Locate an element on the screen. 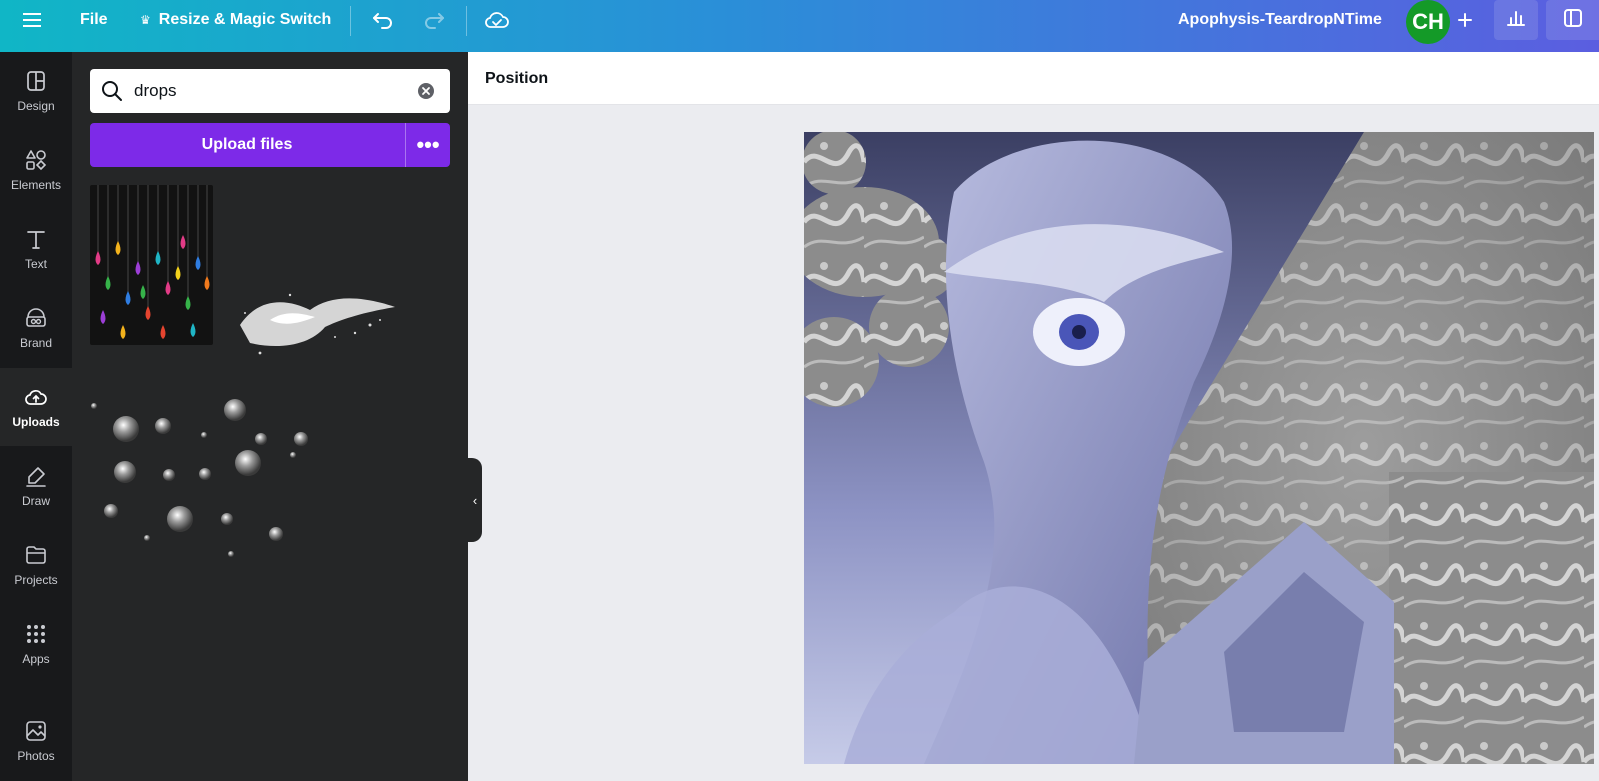 This screenshot has height=781, width=1599. rail-item-label: Draw is located at coordinates (35, 501).